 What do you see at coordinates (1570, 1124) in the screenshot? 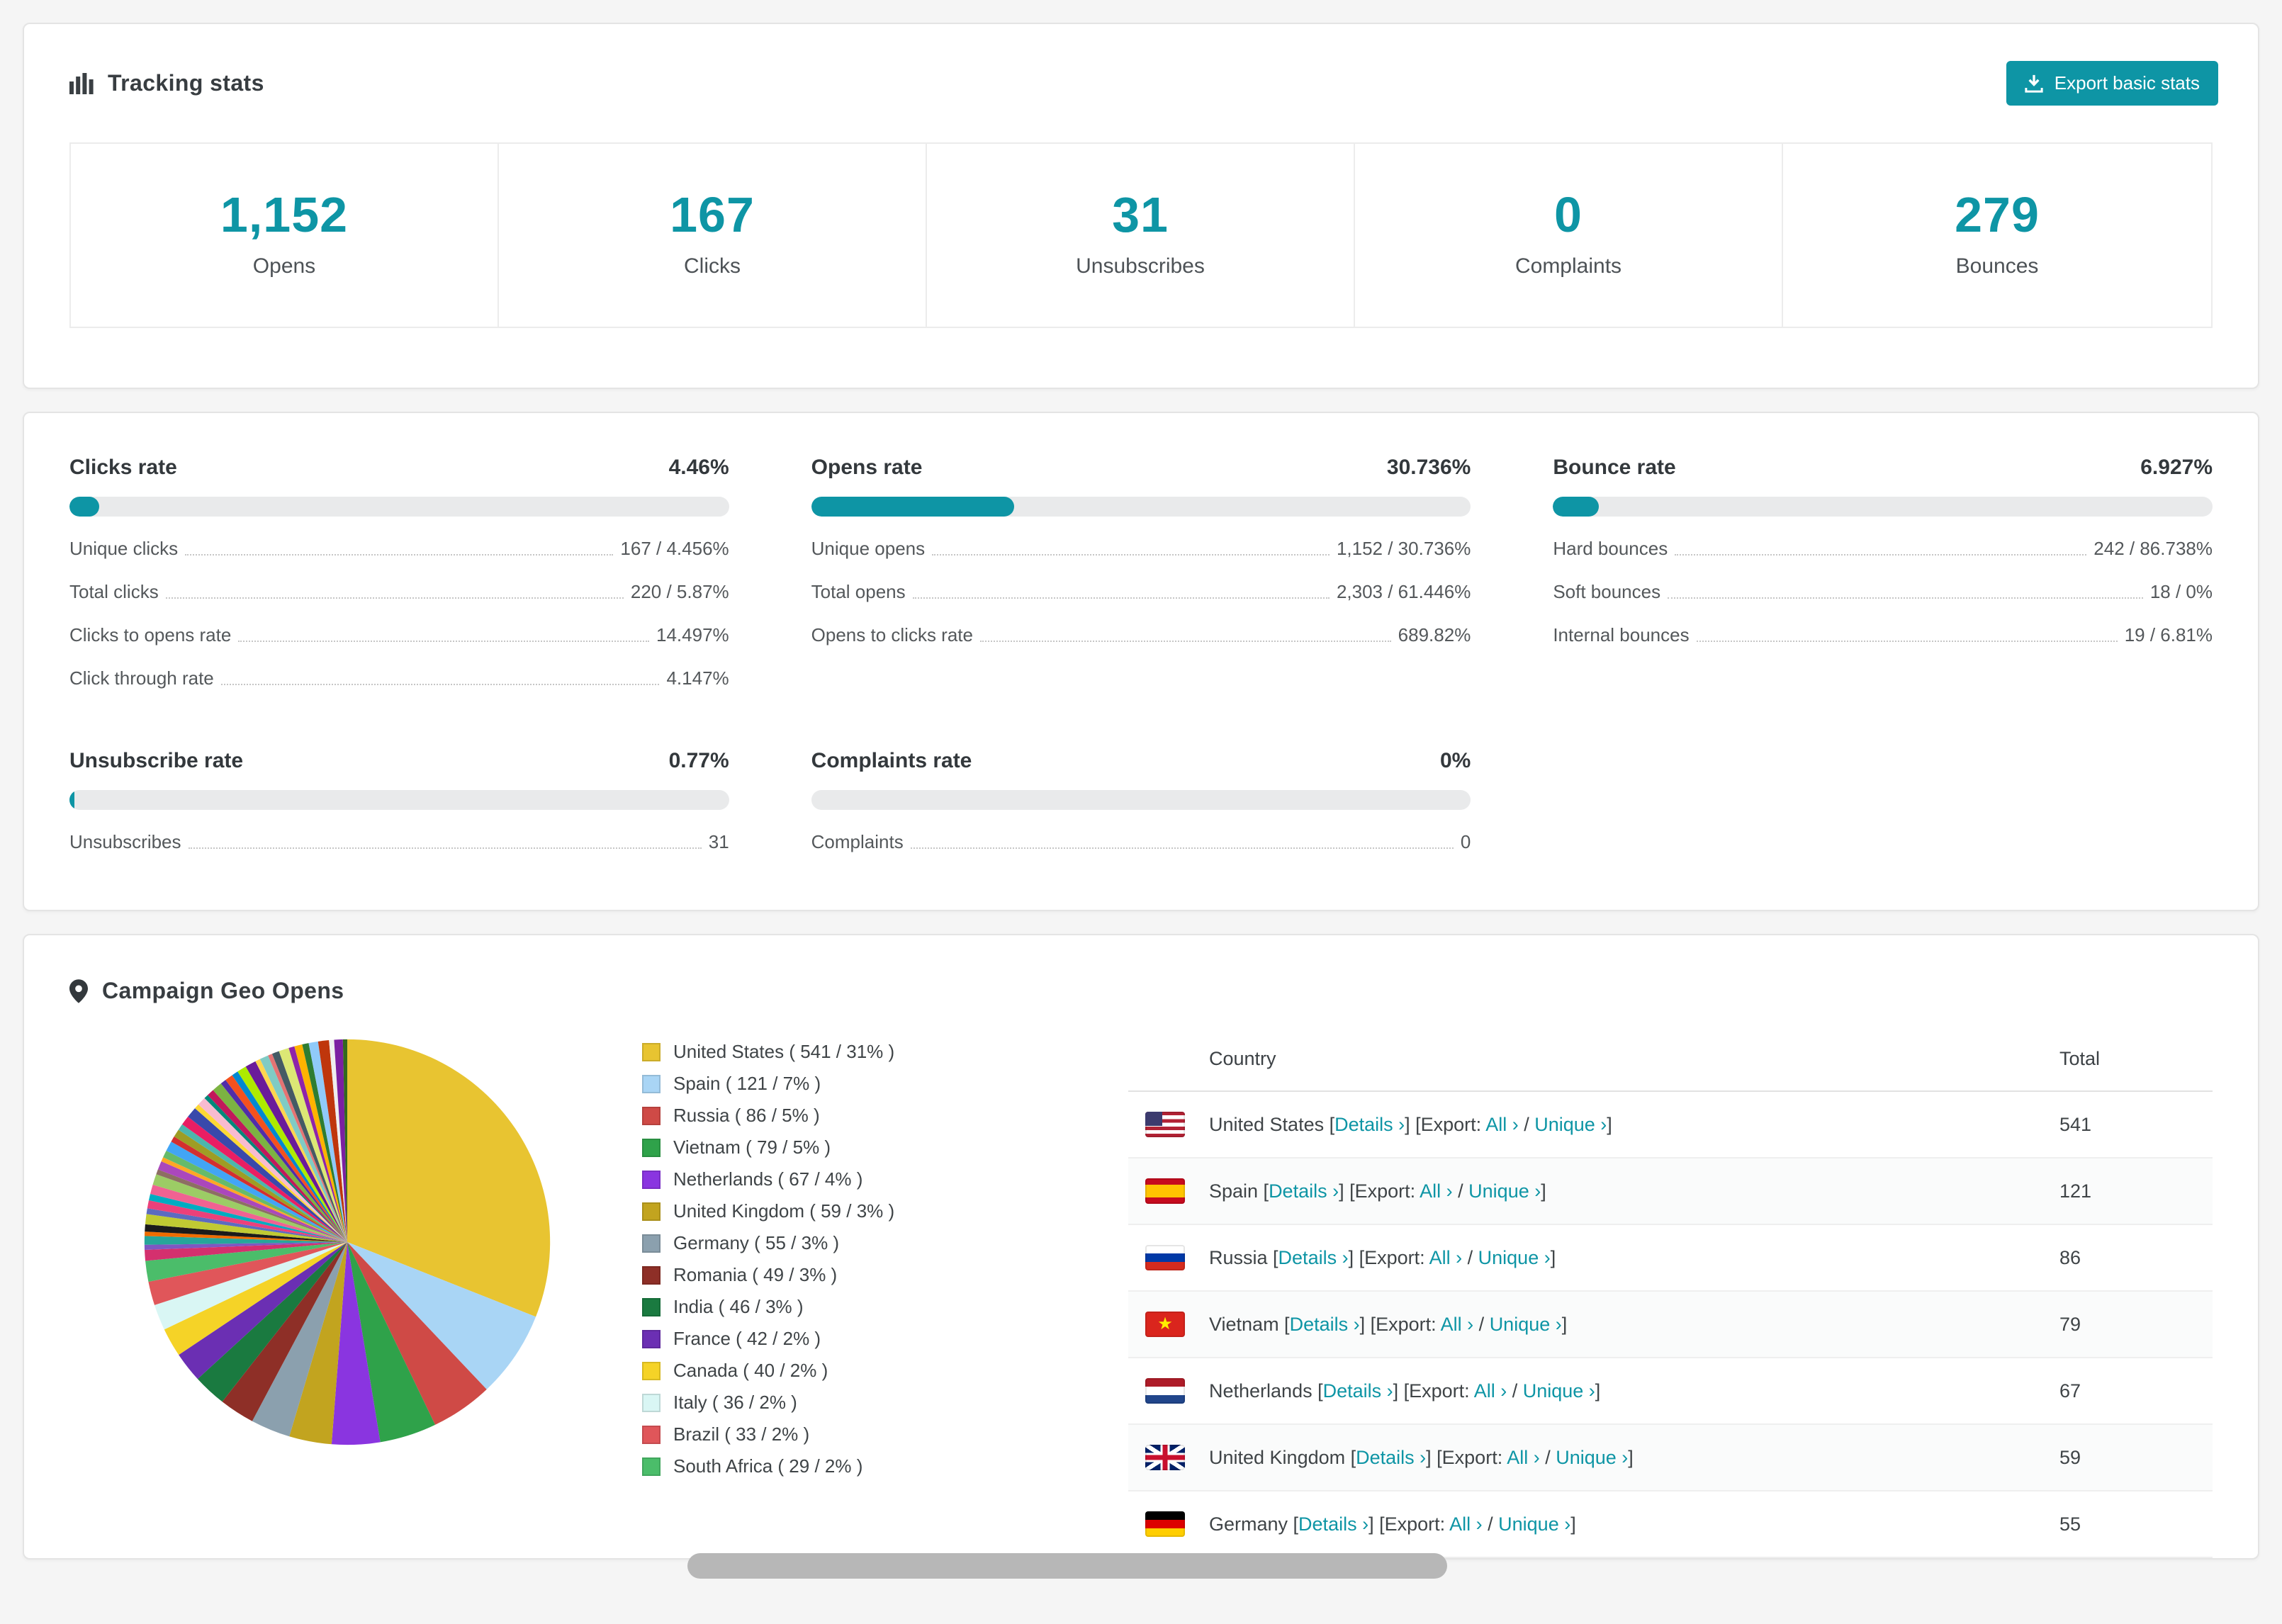
I see `export-unique-link-united-states: Unique ›` at bounding box center [1570, 1124].